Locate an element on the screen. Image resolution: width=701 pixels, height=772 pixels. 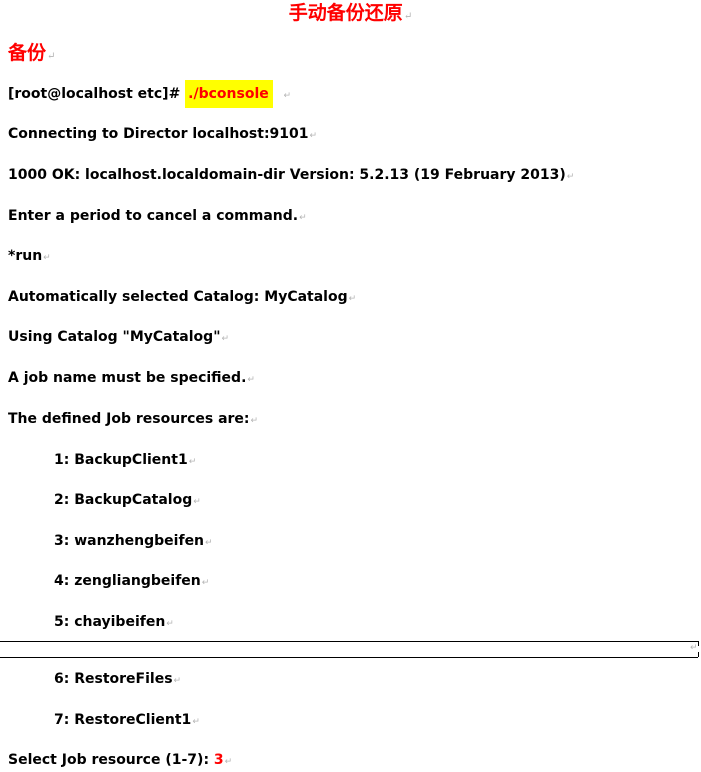
select-answer: 3 is located at coordinates (218, 760).